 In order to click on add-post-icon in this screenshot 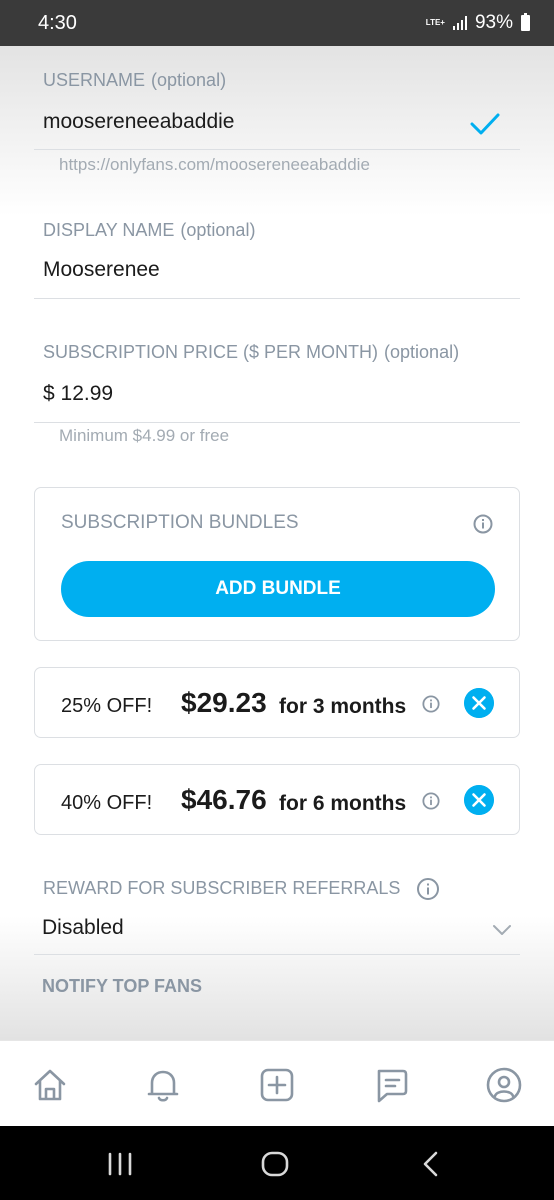, I will do `click(277, 1085)`.